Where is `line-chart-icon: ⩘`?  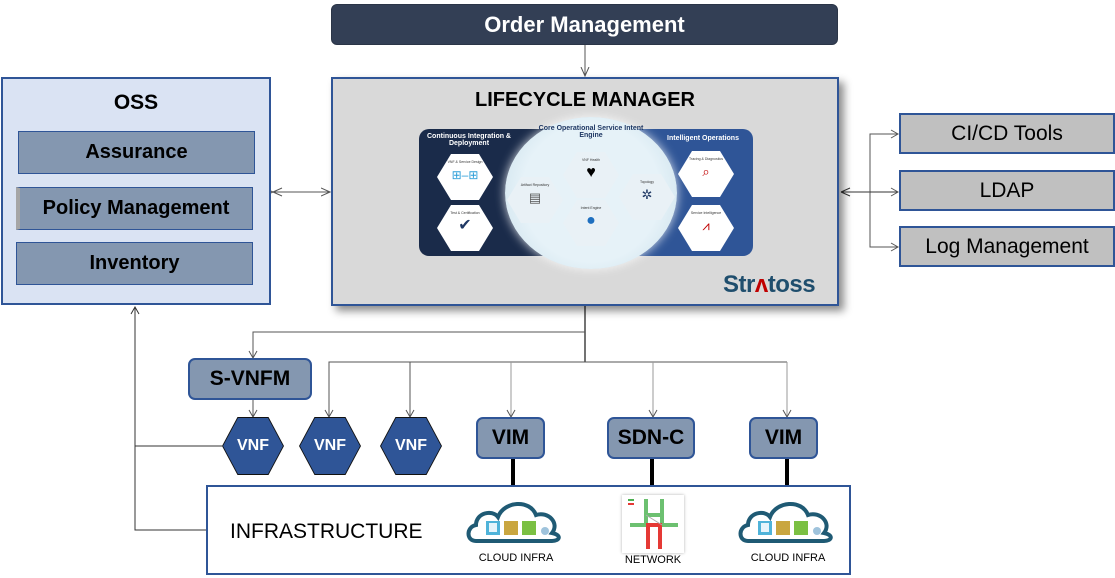 line-chart-icon: ⩘ is located at coordinates (706, 225).